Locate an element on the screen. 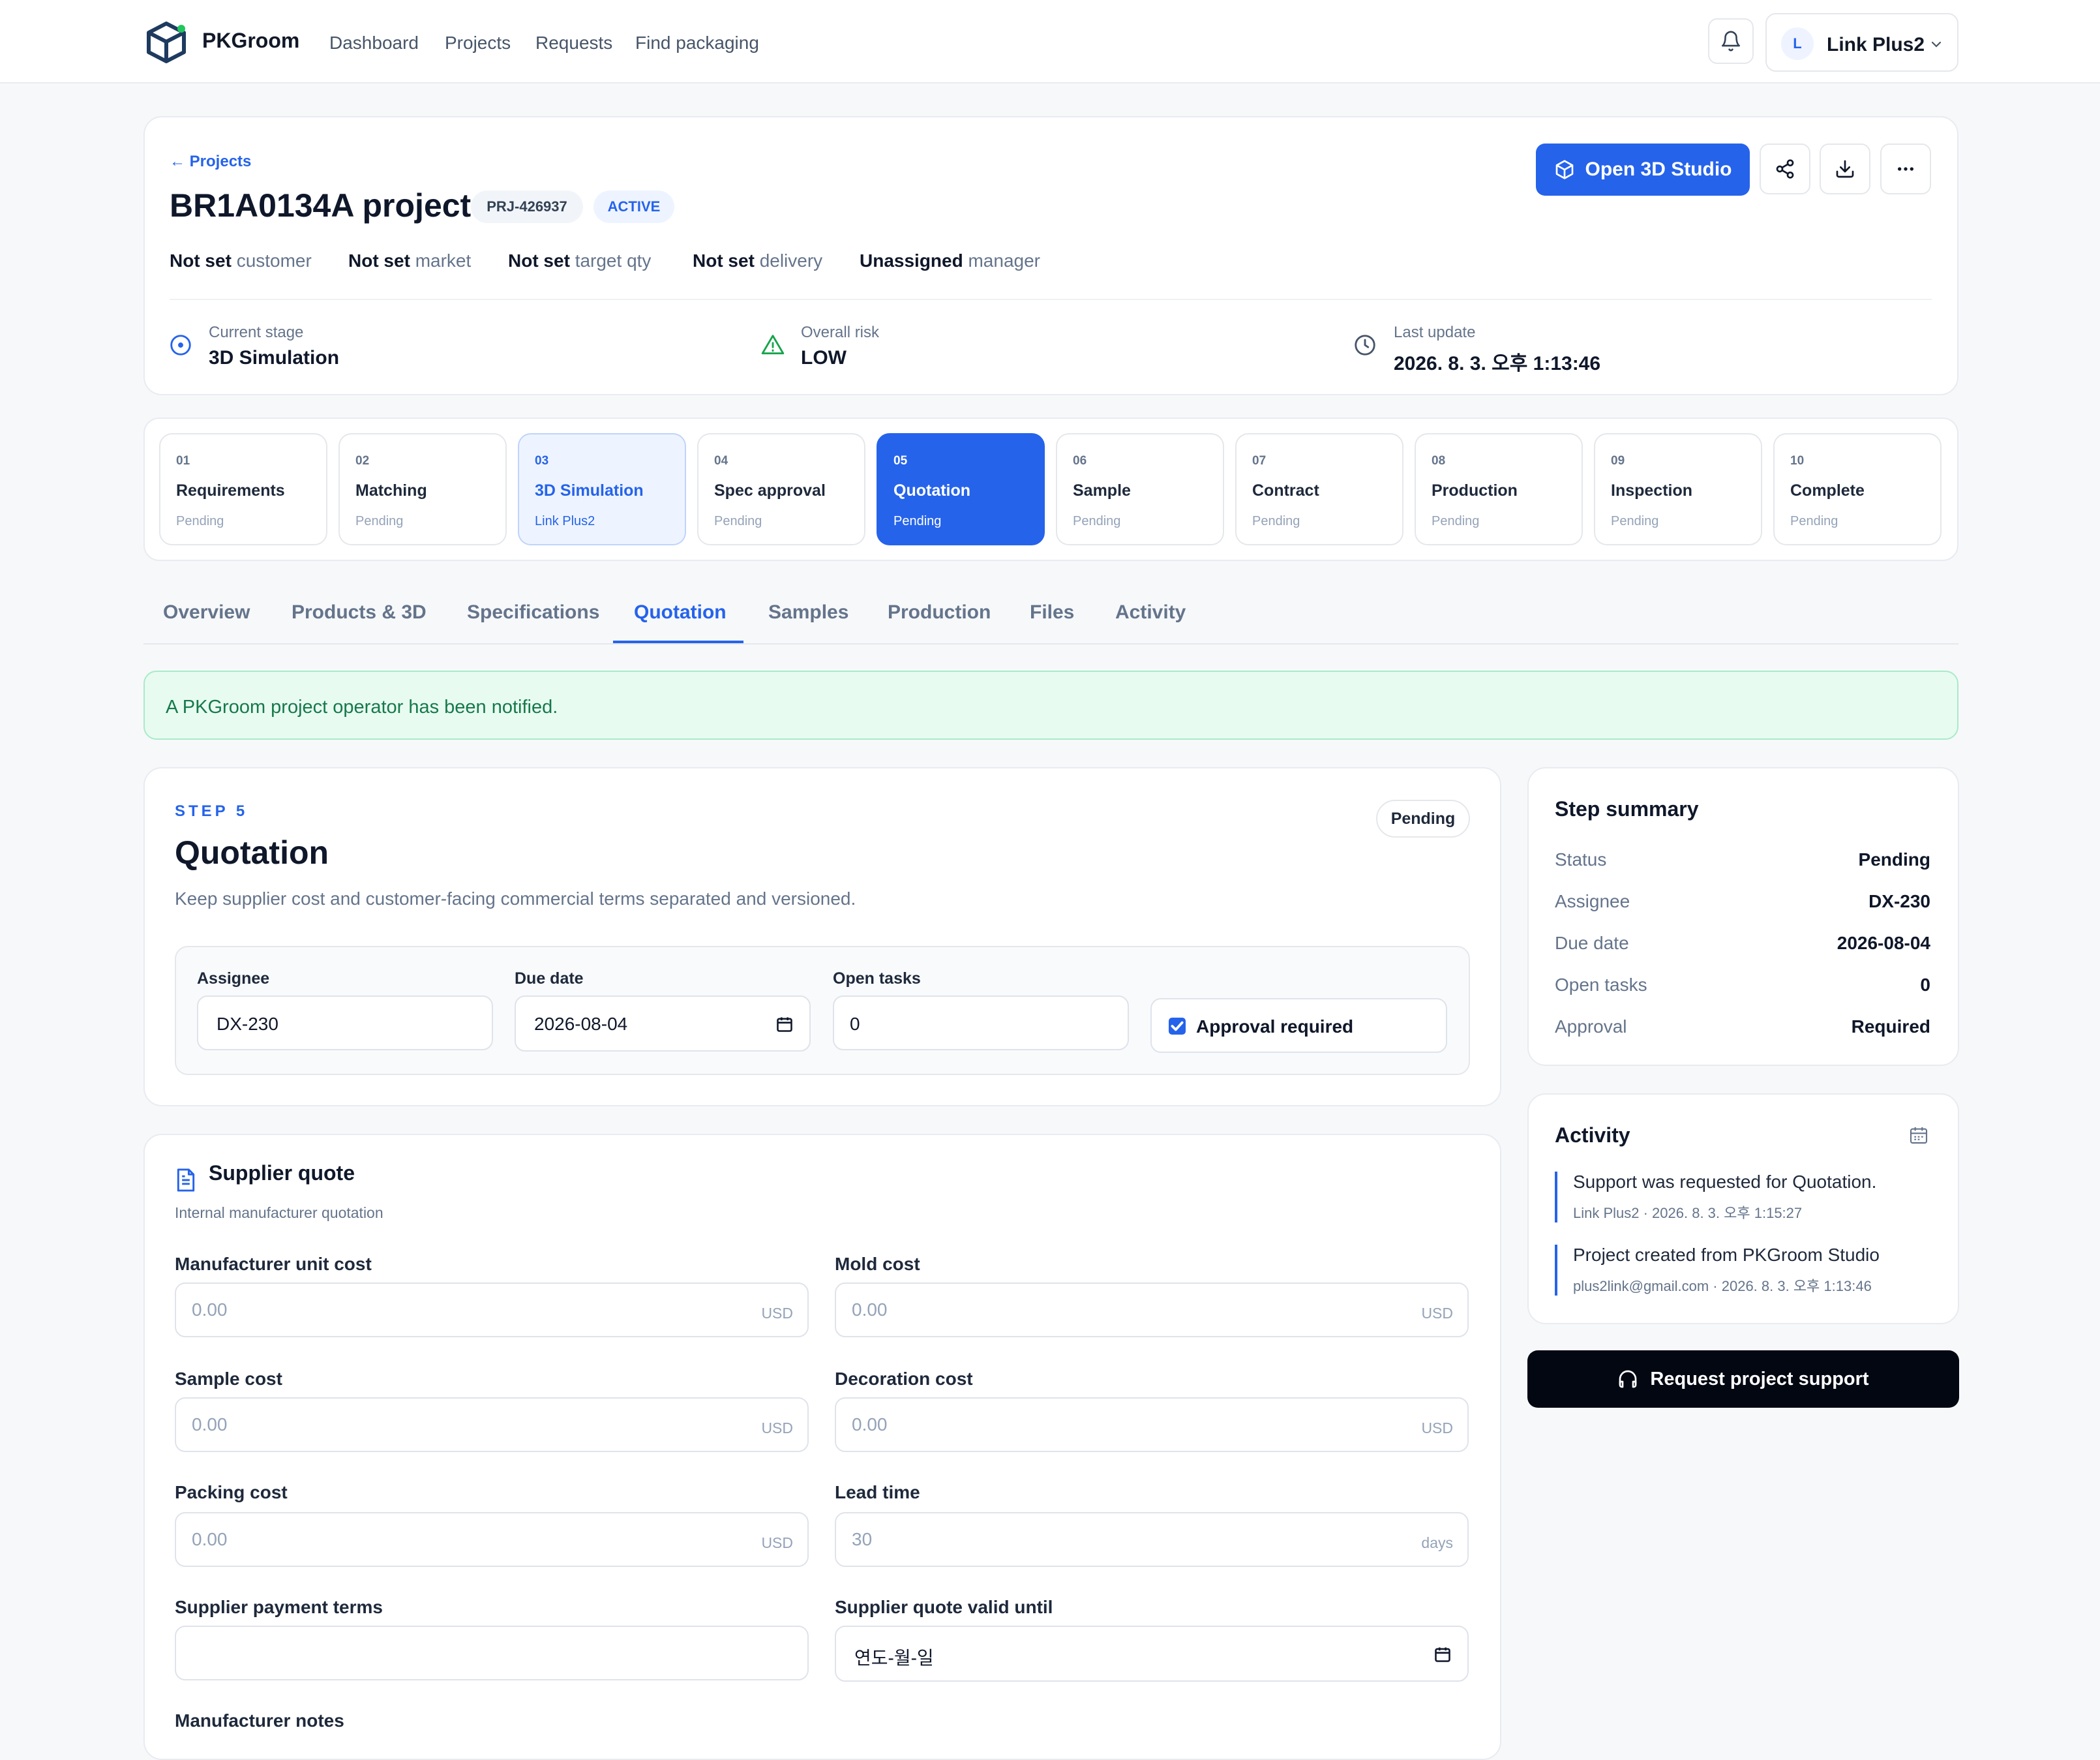 This screenshot has height=1760, width=2100. due-date-label: Due date is located at coordinates (549, 978).